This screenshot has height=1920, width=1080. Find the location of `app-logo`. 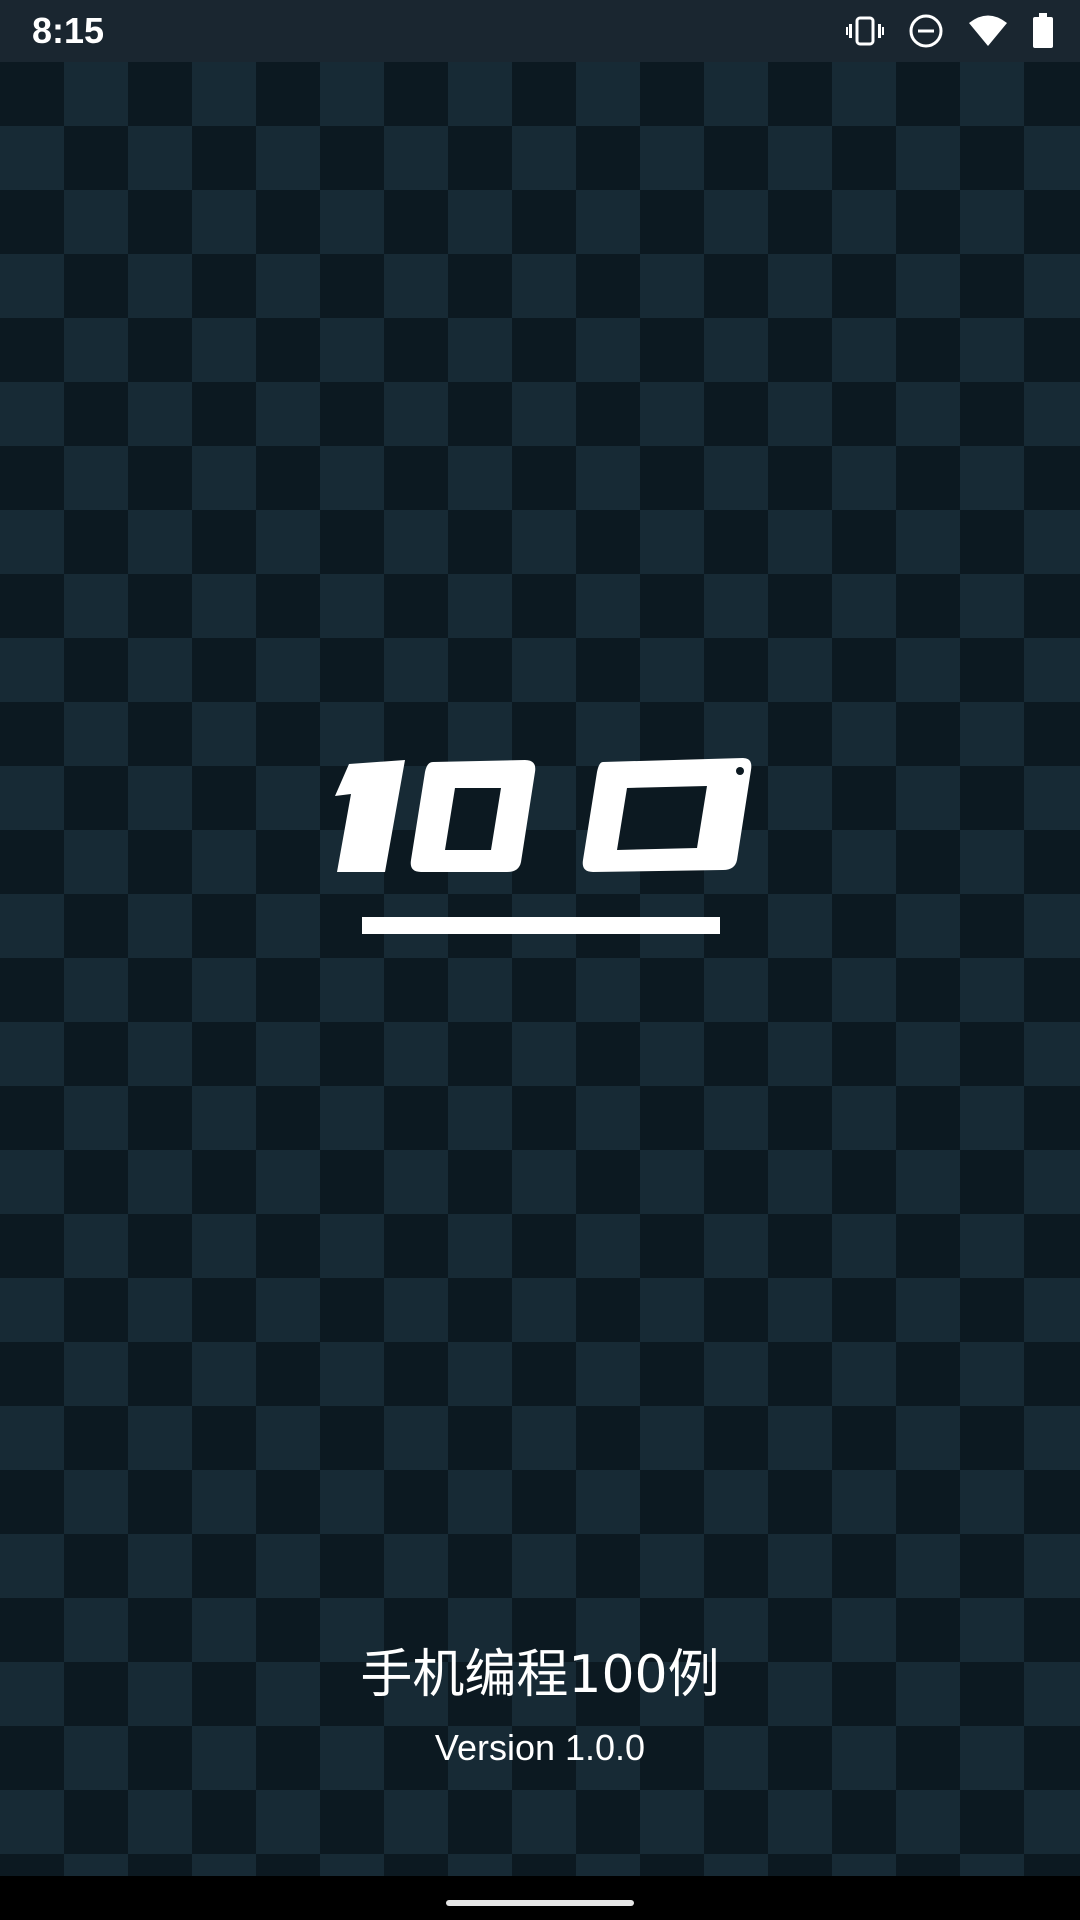

app-logo is located at coordinates (540, 847).